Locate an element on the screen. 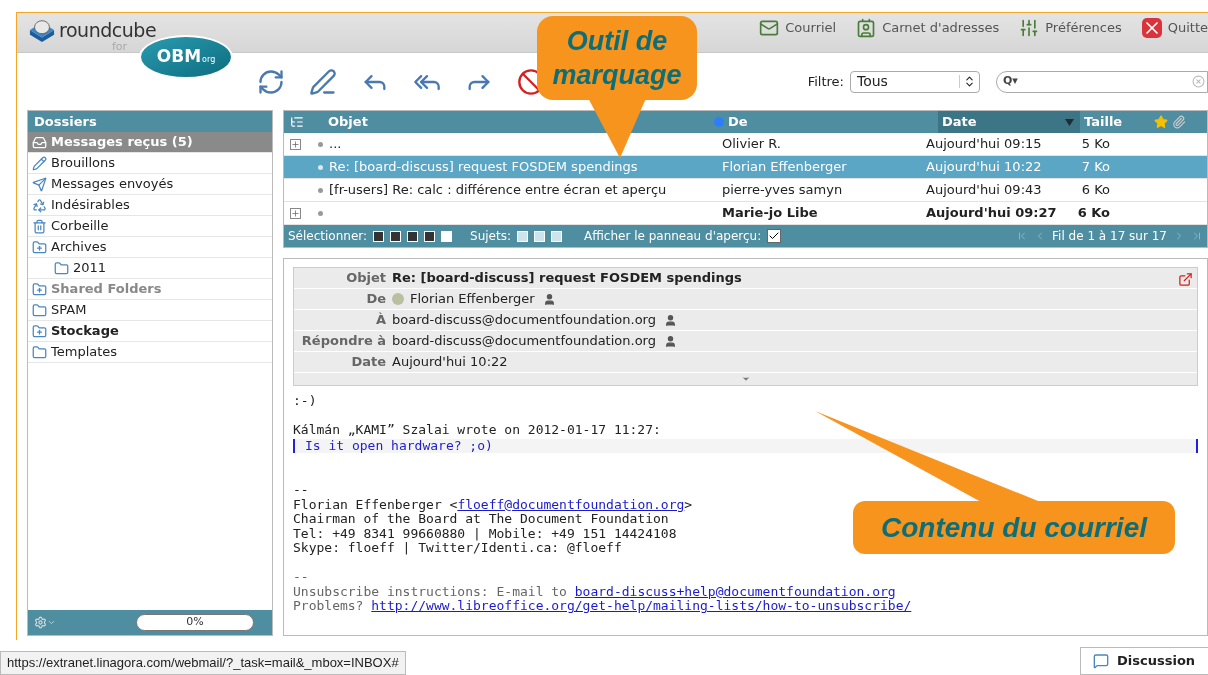 This screenshot has height=675, width=1208. email-link: board-discuss+help@documentfoundation.org is located at coordinates (735, 591).